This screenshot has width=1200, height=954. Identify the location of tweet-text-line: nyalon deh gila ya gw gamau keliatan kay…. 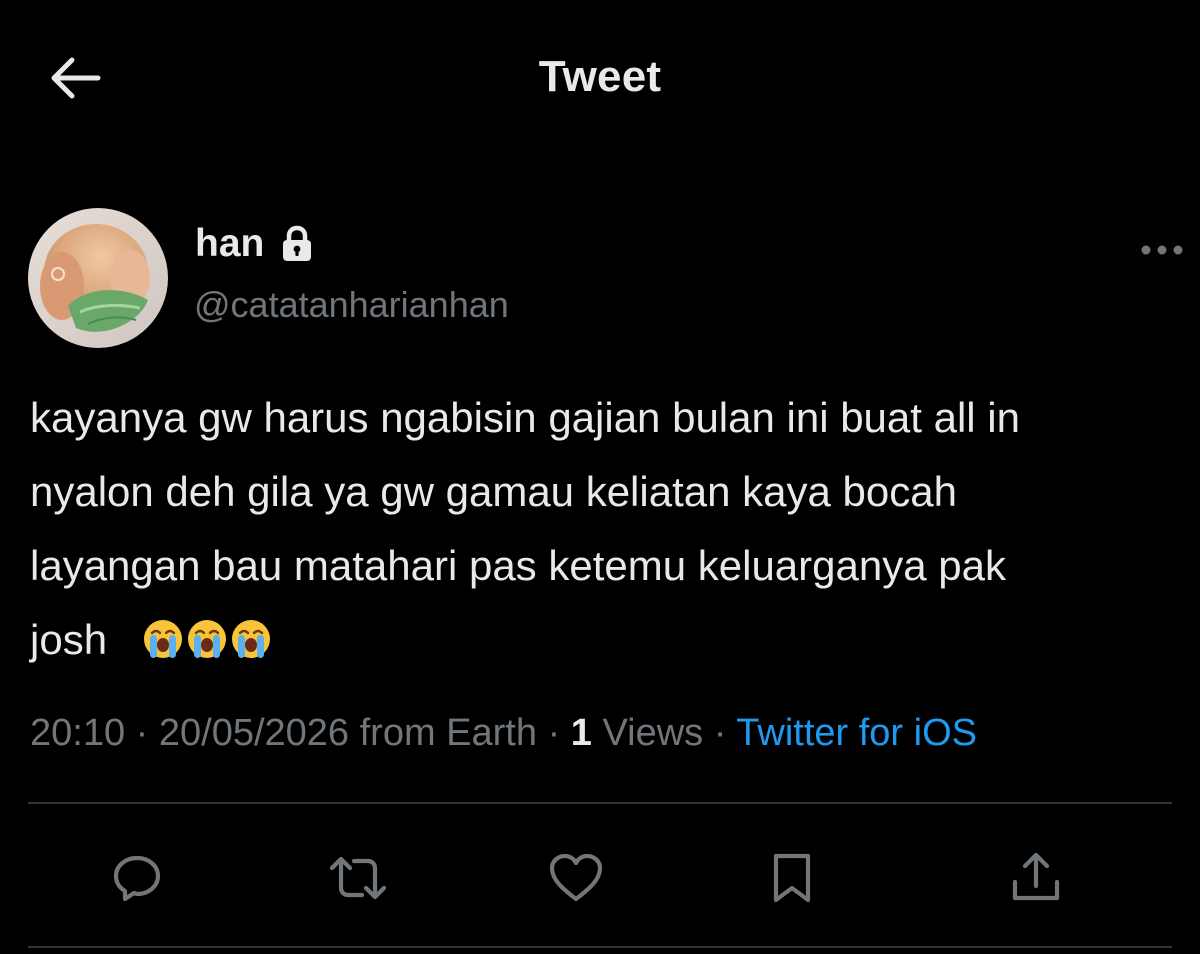
(493, 491).